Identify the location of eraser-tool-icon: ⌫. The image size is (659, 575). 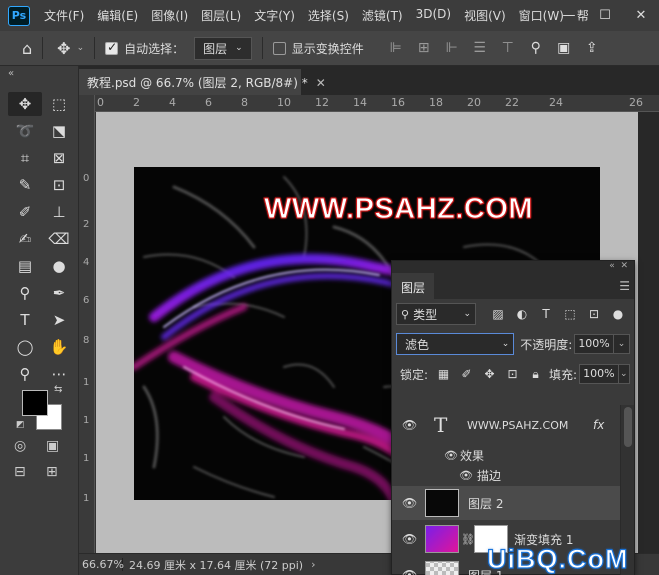
(59, 239).